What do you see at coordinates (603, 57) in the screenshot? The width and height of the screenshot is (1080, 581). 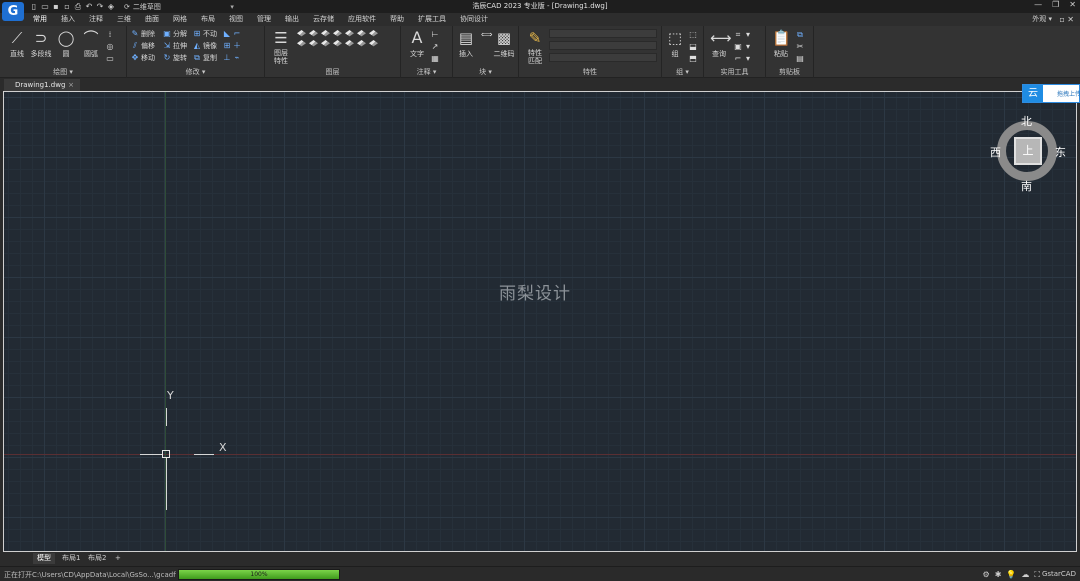 I see `lineweight-dropdown` at bounding box center [603, 57].